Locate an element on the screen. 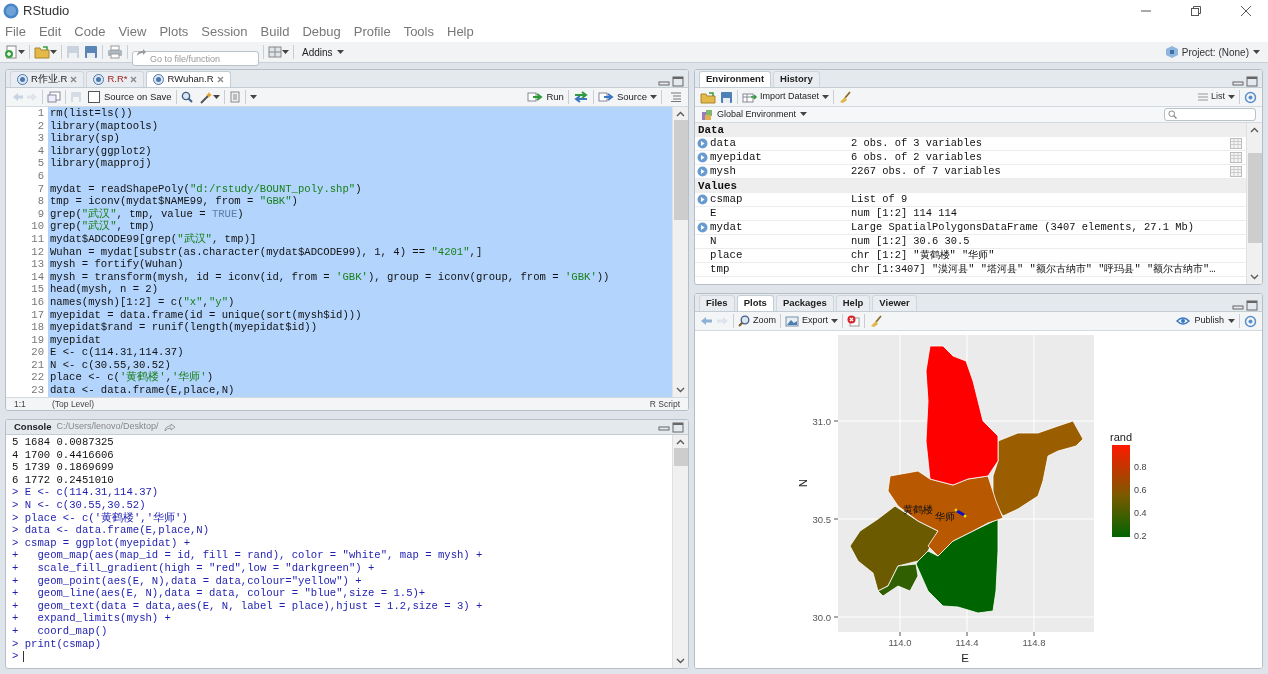  menu-item: Plots is located at coordinates (174, 32).